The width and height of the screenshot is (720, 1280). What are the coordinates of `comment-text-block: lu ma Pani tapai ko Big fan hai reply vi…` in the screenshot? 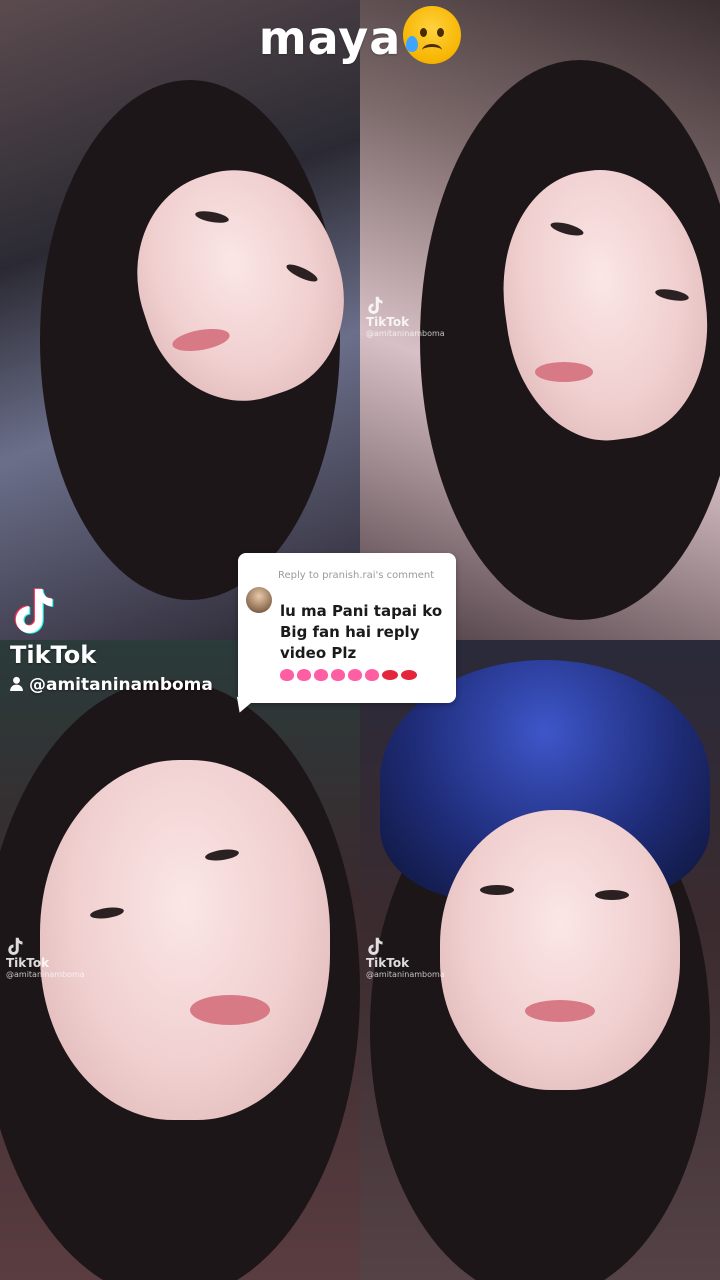 It's located at (365, 643).